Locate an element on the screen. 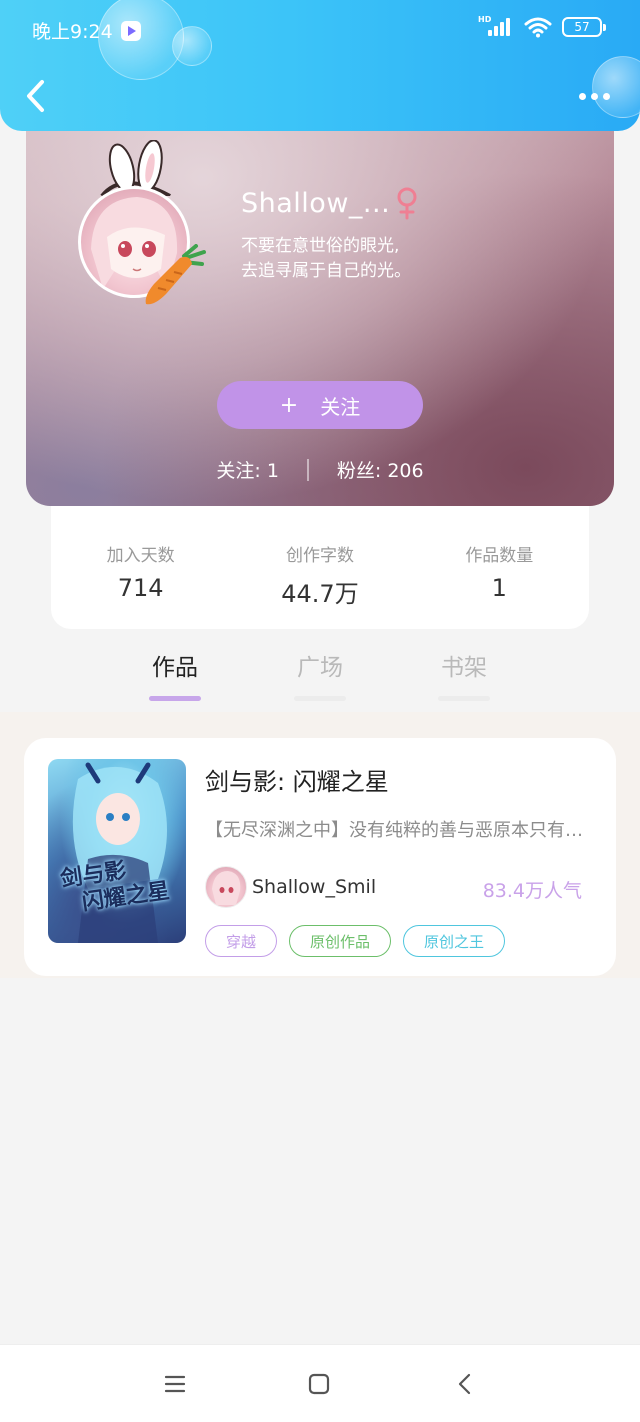 This screenshot has height=1422, width=640. signal-icon: HD is located at coordinates (496, 26).